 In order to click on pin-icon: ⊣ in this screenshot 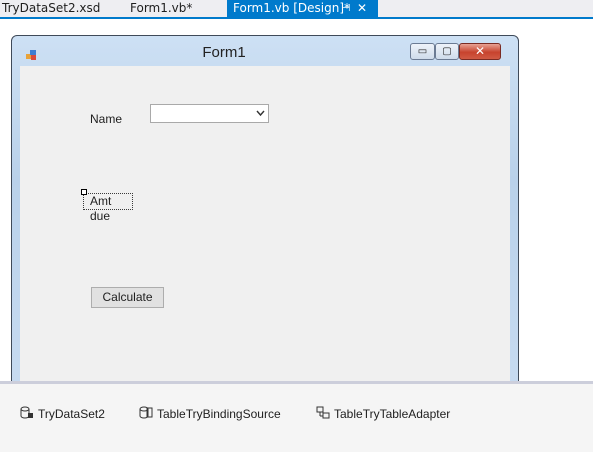, I will do `click(346, 8)`.